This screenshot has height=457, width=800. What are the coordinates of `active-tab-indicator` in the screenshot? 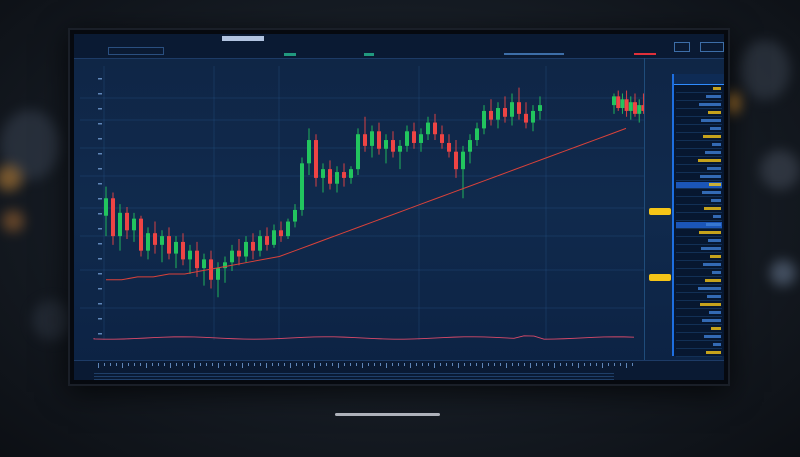 It's located at (243, 38).